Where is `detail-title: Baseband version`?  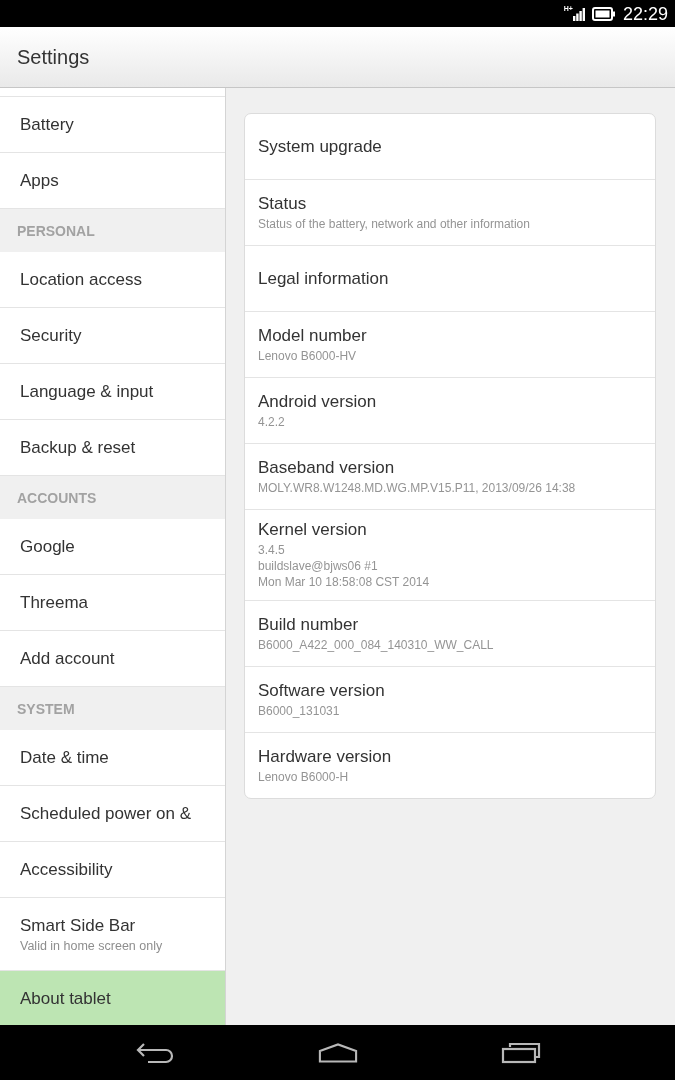
detail-title: Baseband version is located at coordinates (327, 467).